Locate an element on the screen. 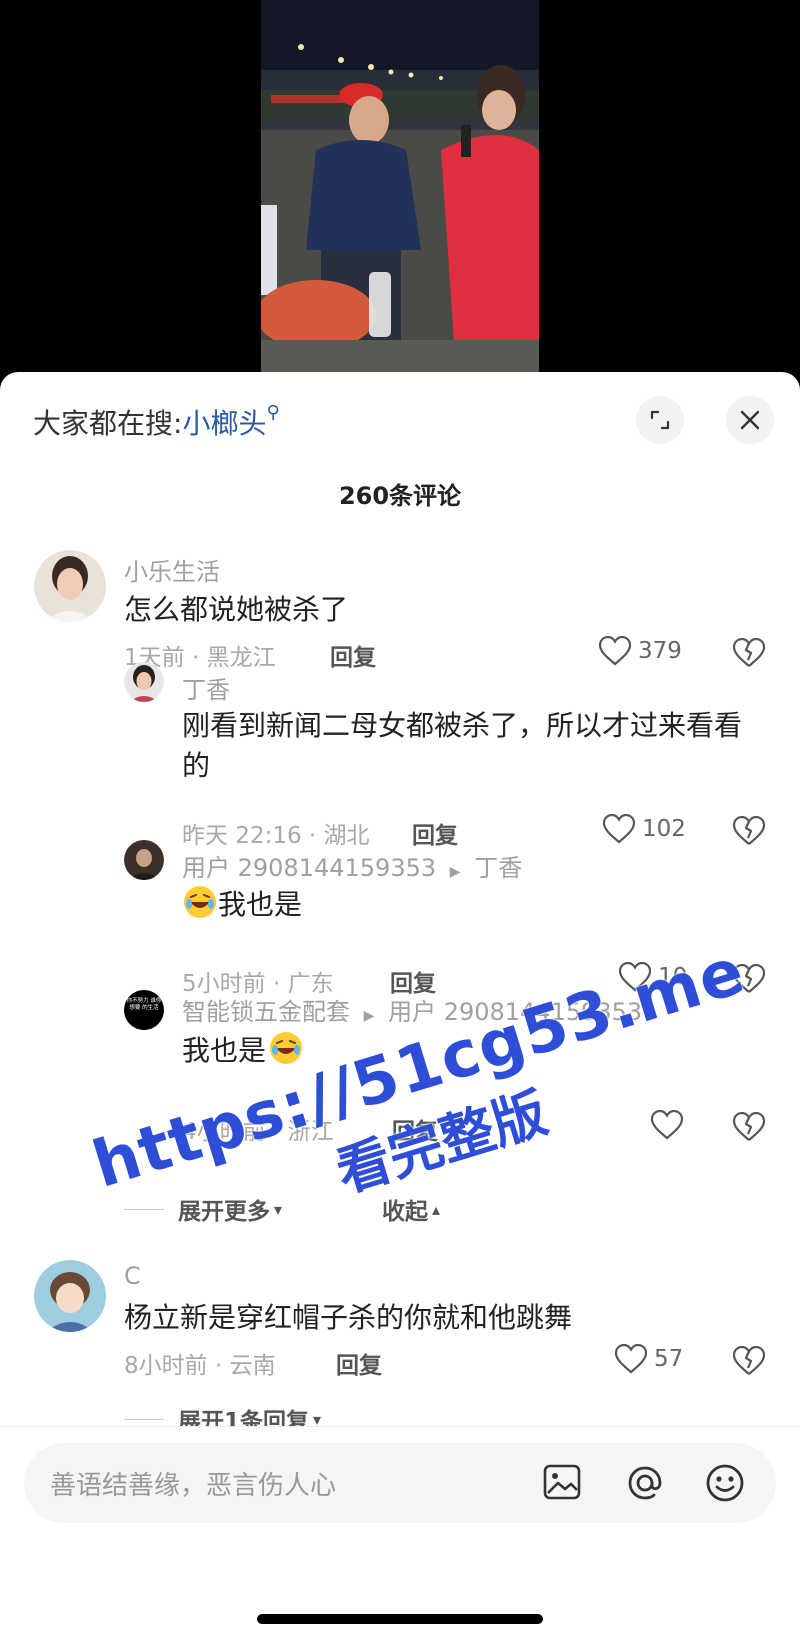 The height and width of the screenshot is (1637, 800). like-count: 57 is located at coordinates (669, 1359).